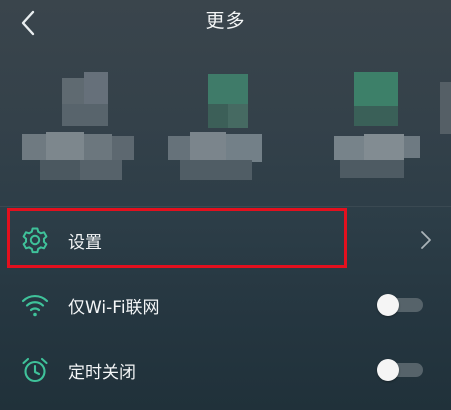 Image resolution: width=451 pixels, height=410 pixels. I want to click on chevron-right-icon, so click(426, 240).